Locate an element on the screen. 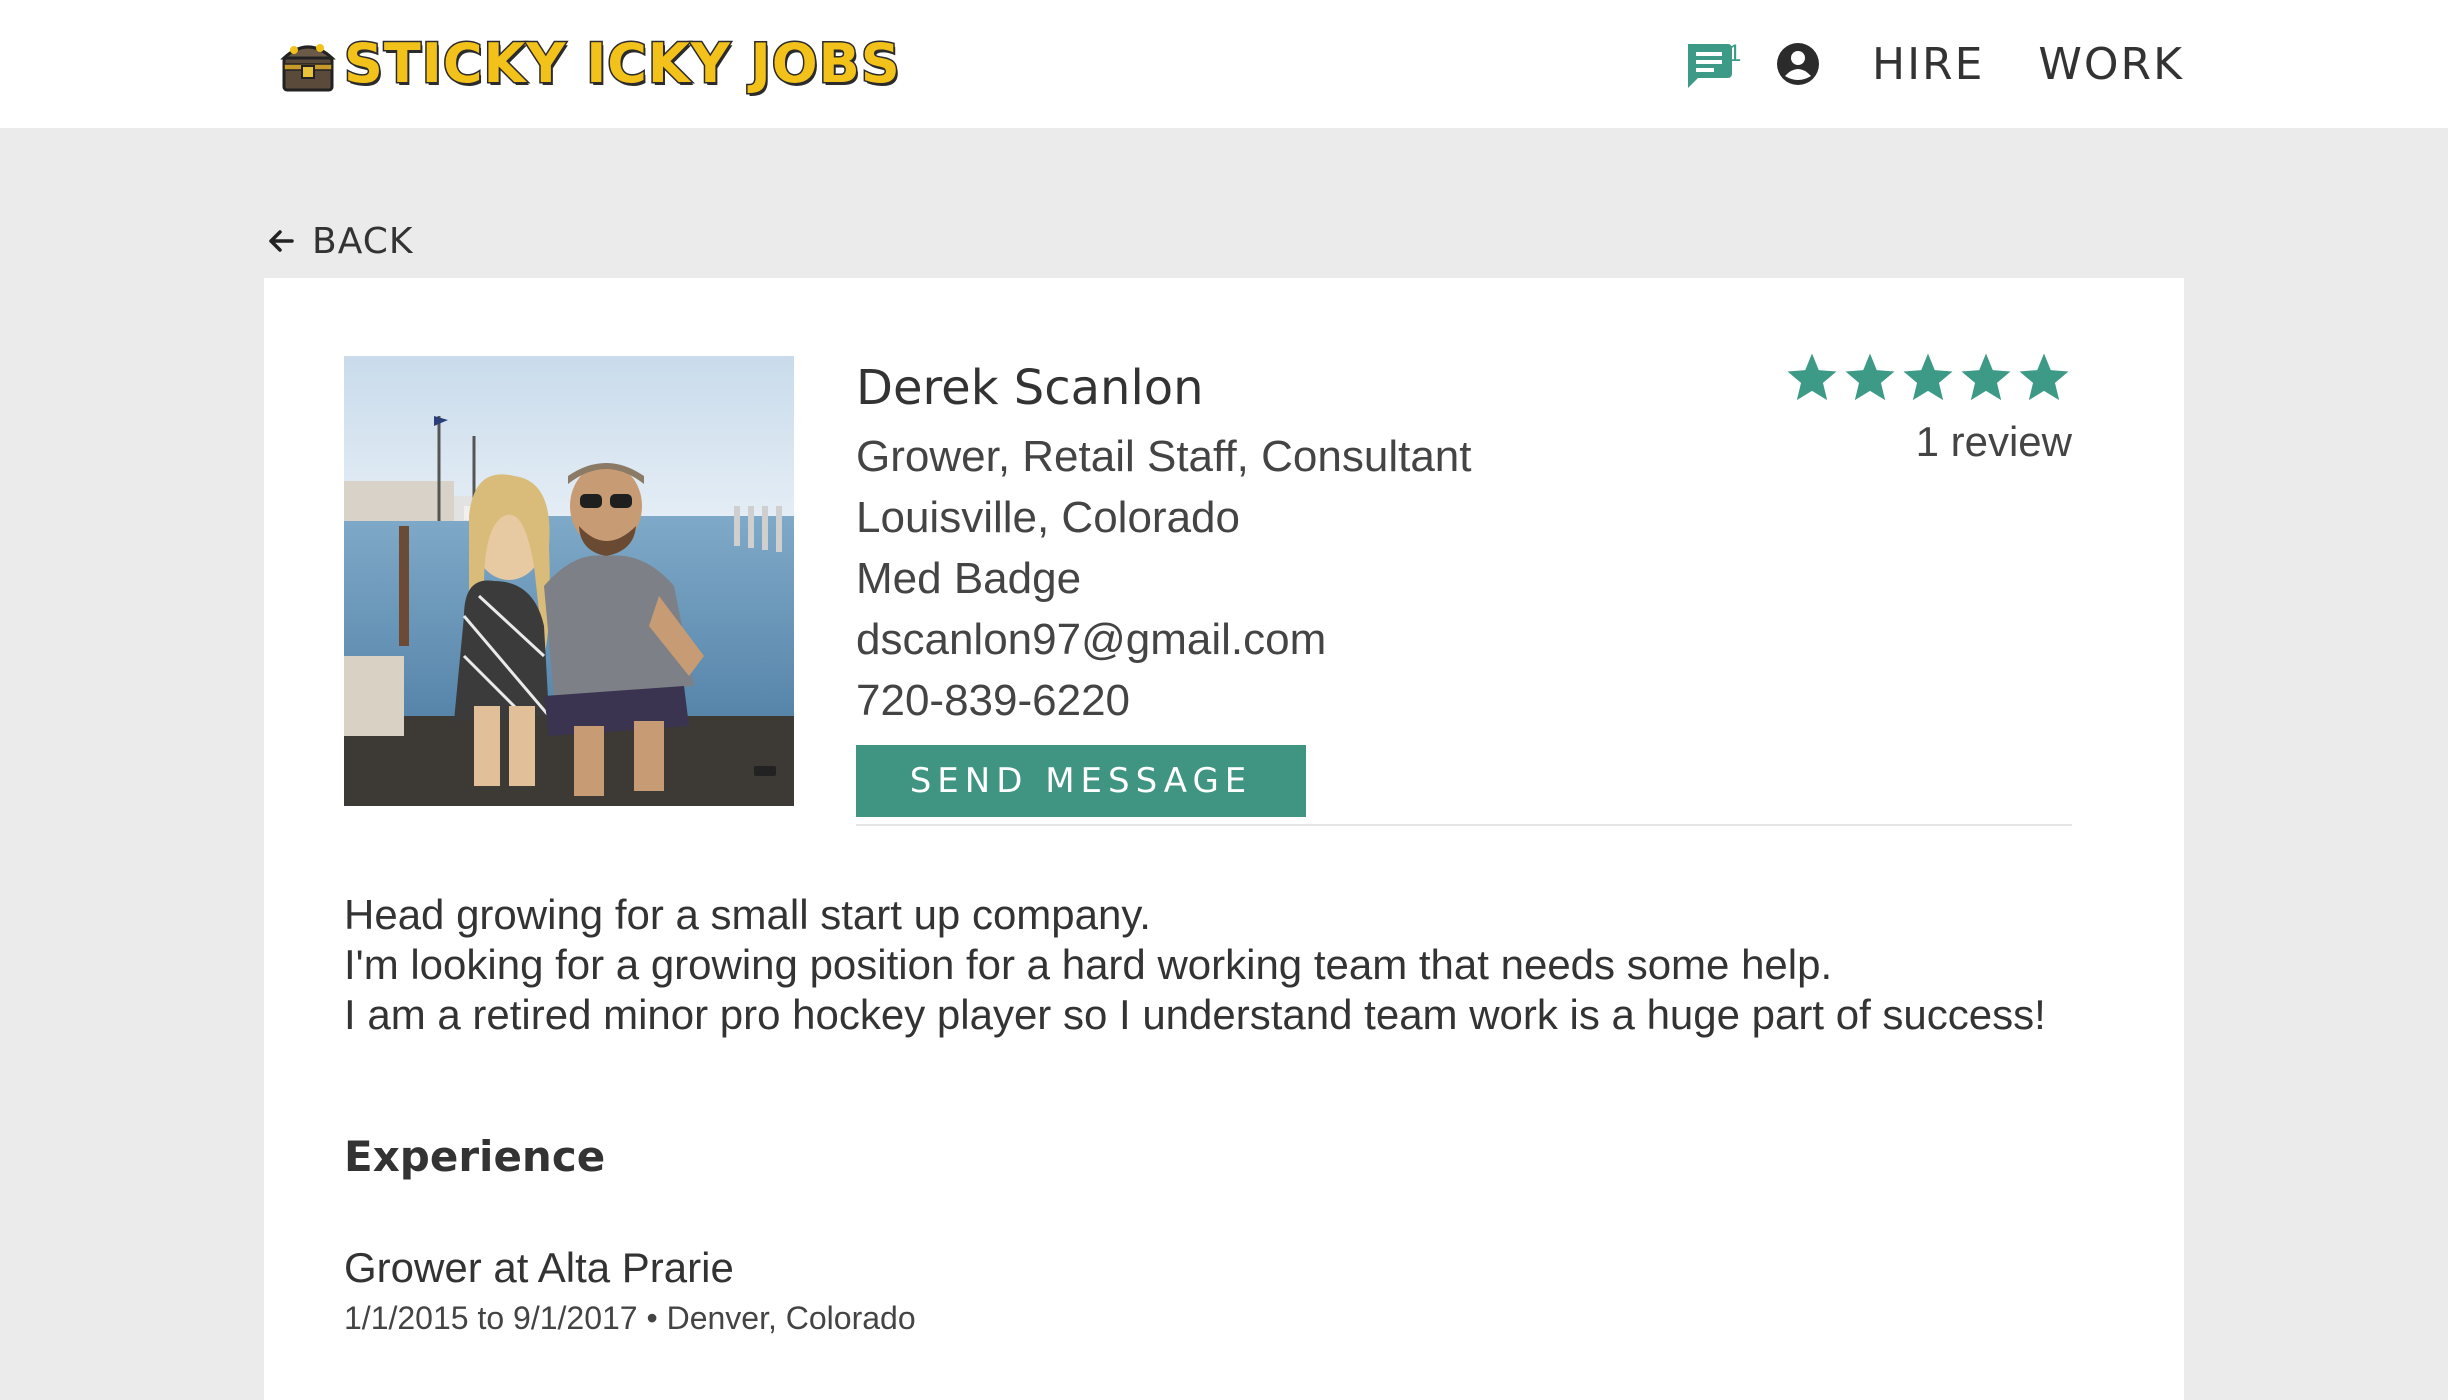 This screenshot has width=2448, height=1400. top-navbar: STICKY ICKY JOBS 1 HIRE WORK is located at coordinates (1224, 64).